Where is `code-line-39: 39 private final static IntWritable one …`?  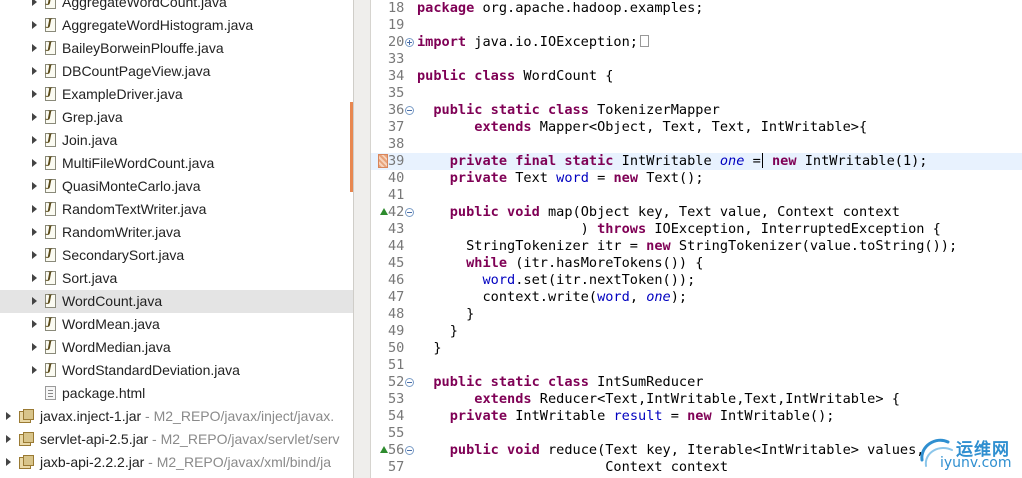
code-line-39: 39 private final static IntWritable one … is located at coordinates (696, 161).